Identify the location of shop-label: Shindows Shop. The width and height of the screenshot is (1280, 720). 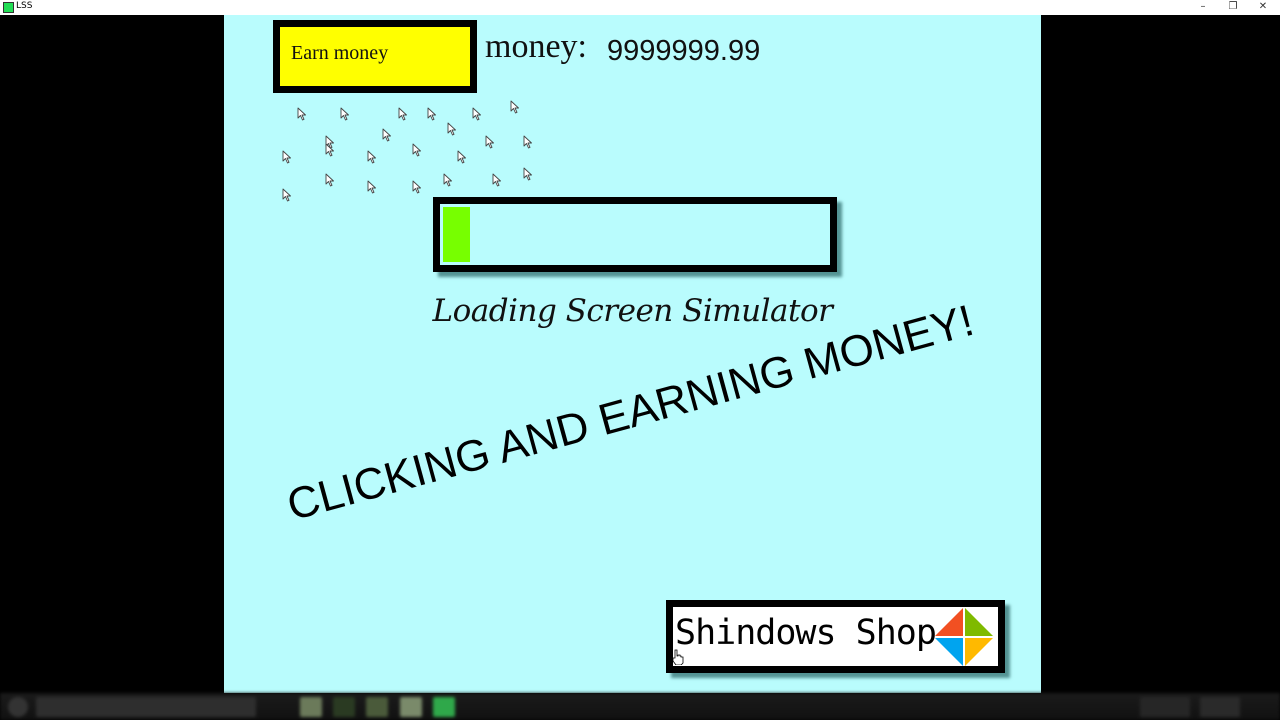
(806, 633).